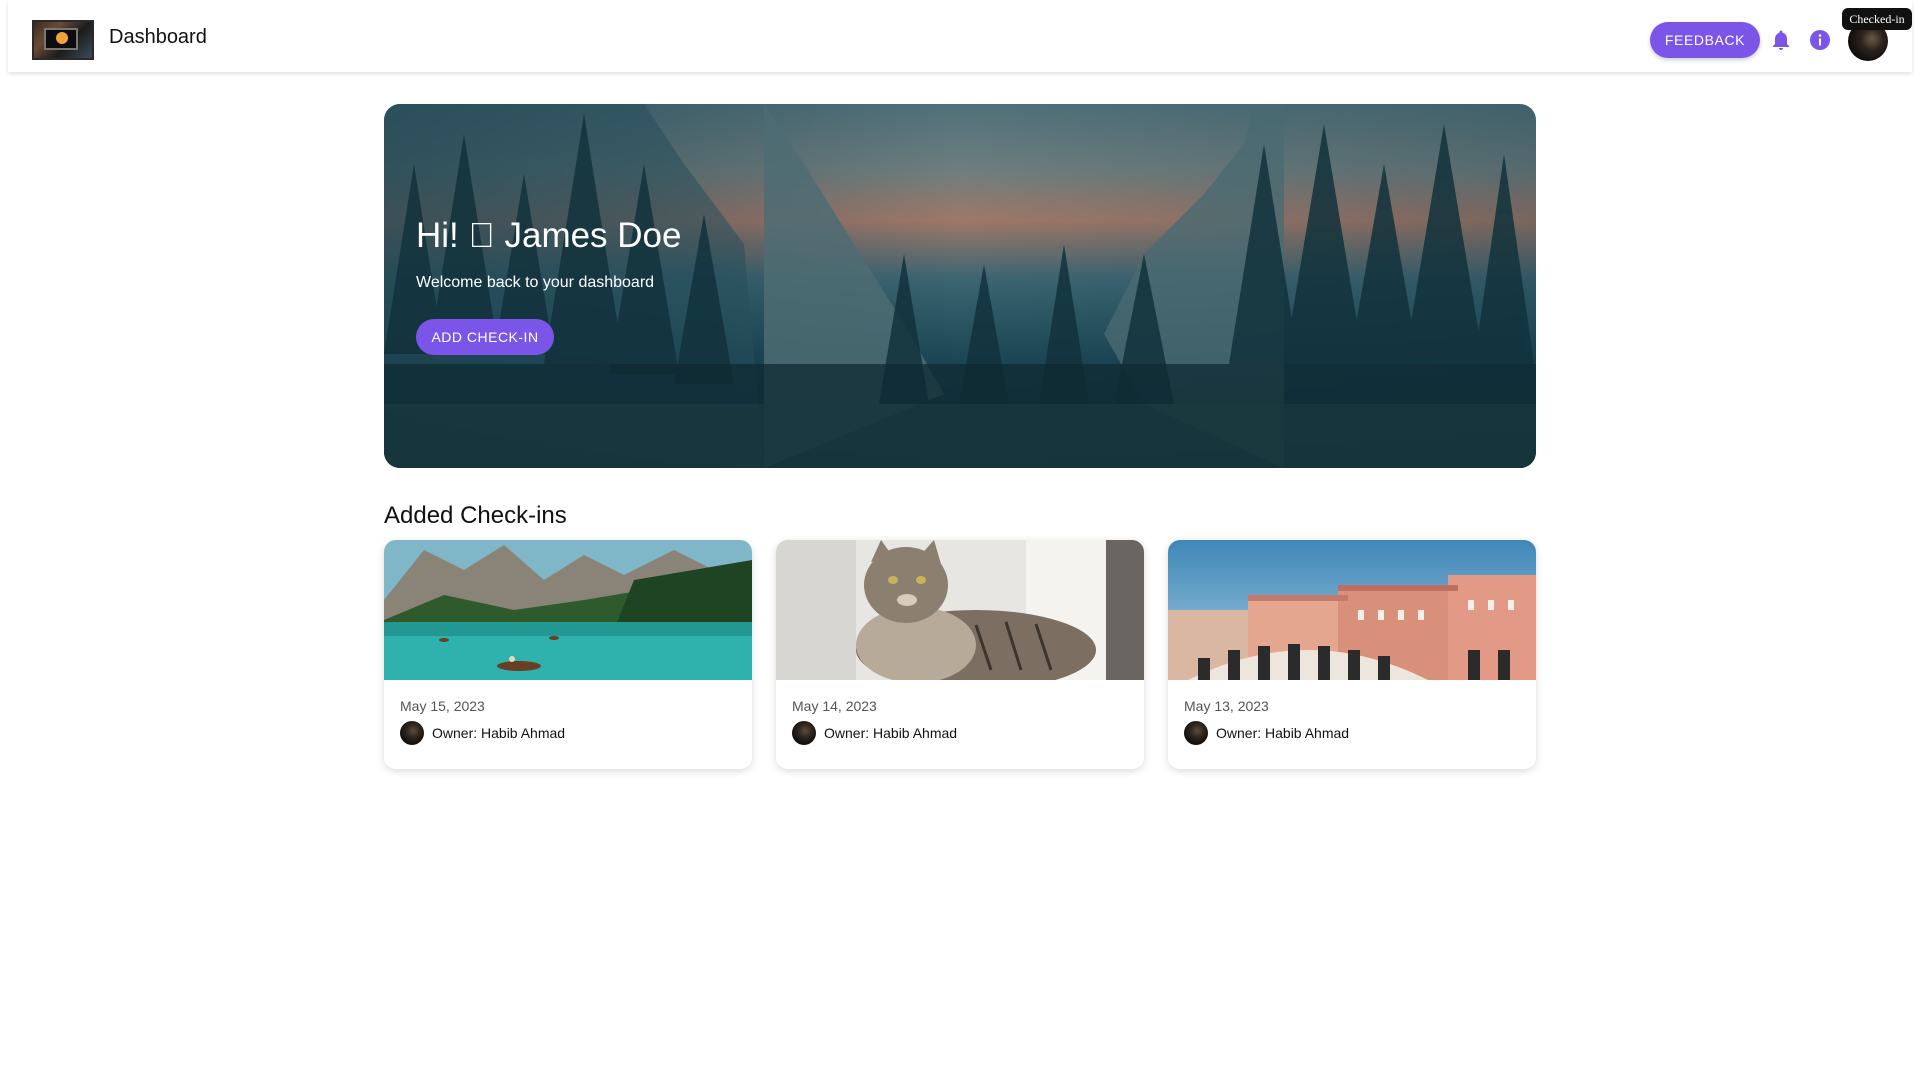 The width and height of the screenshot is (1920, 1080). What do you see at coordinates (1877, 19) in the screenshot?
I see `checked-in-tooltip: Checked-in` at bounding box center [1877, 19].